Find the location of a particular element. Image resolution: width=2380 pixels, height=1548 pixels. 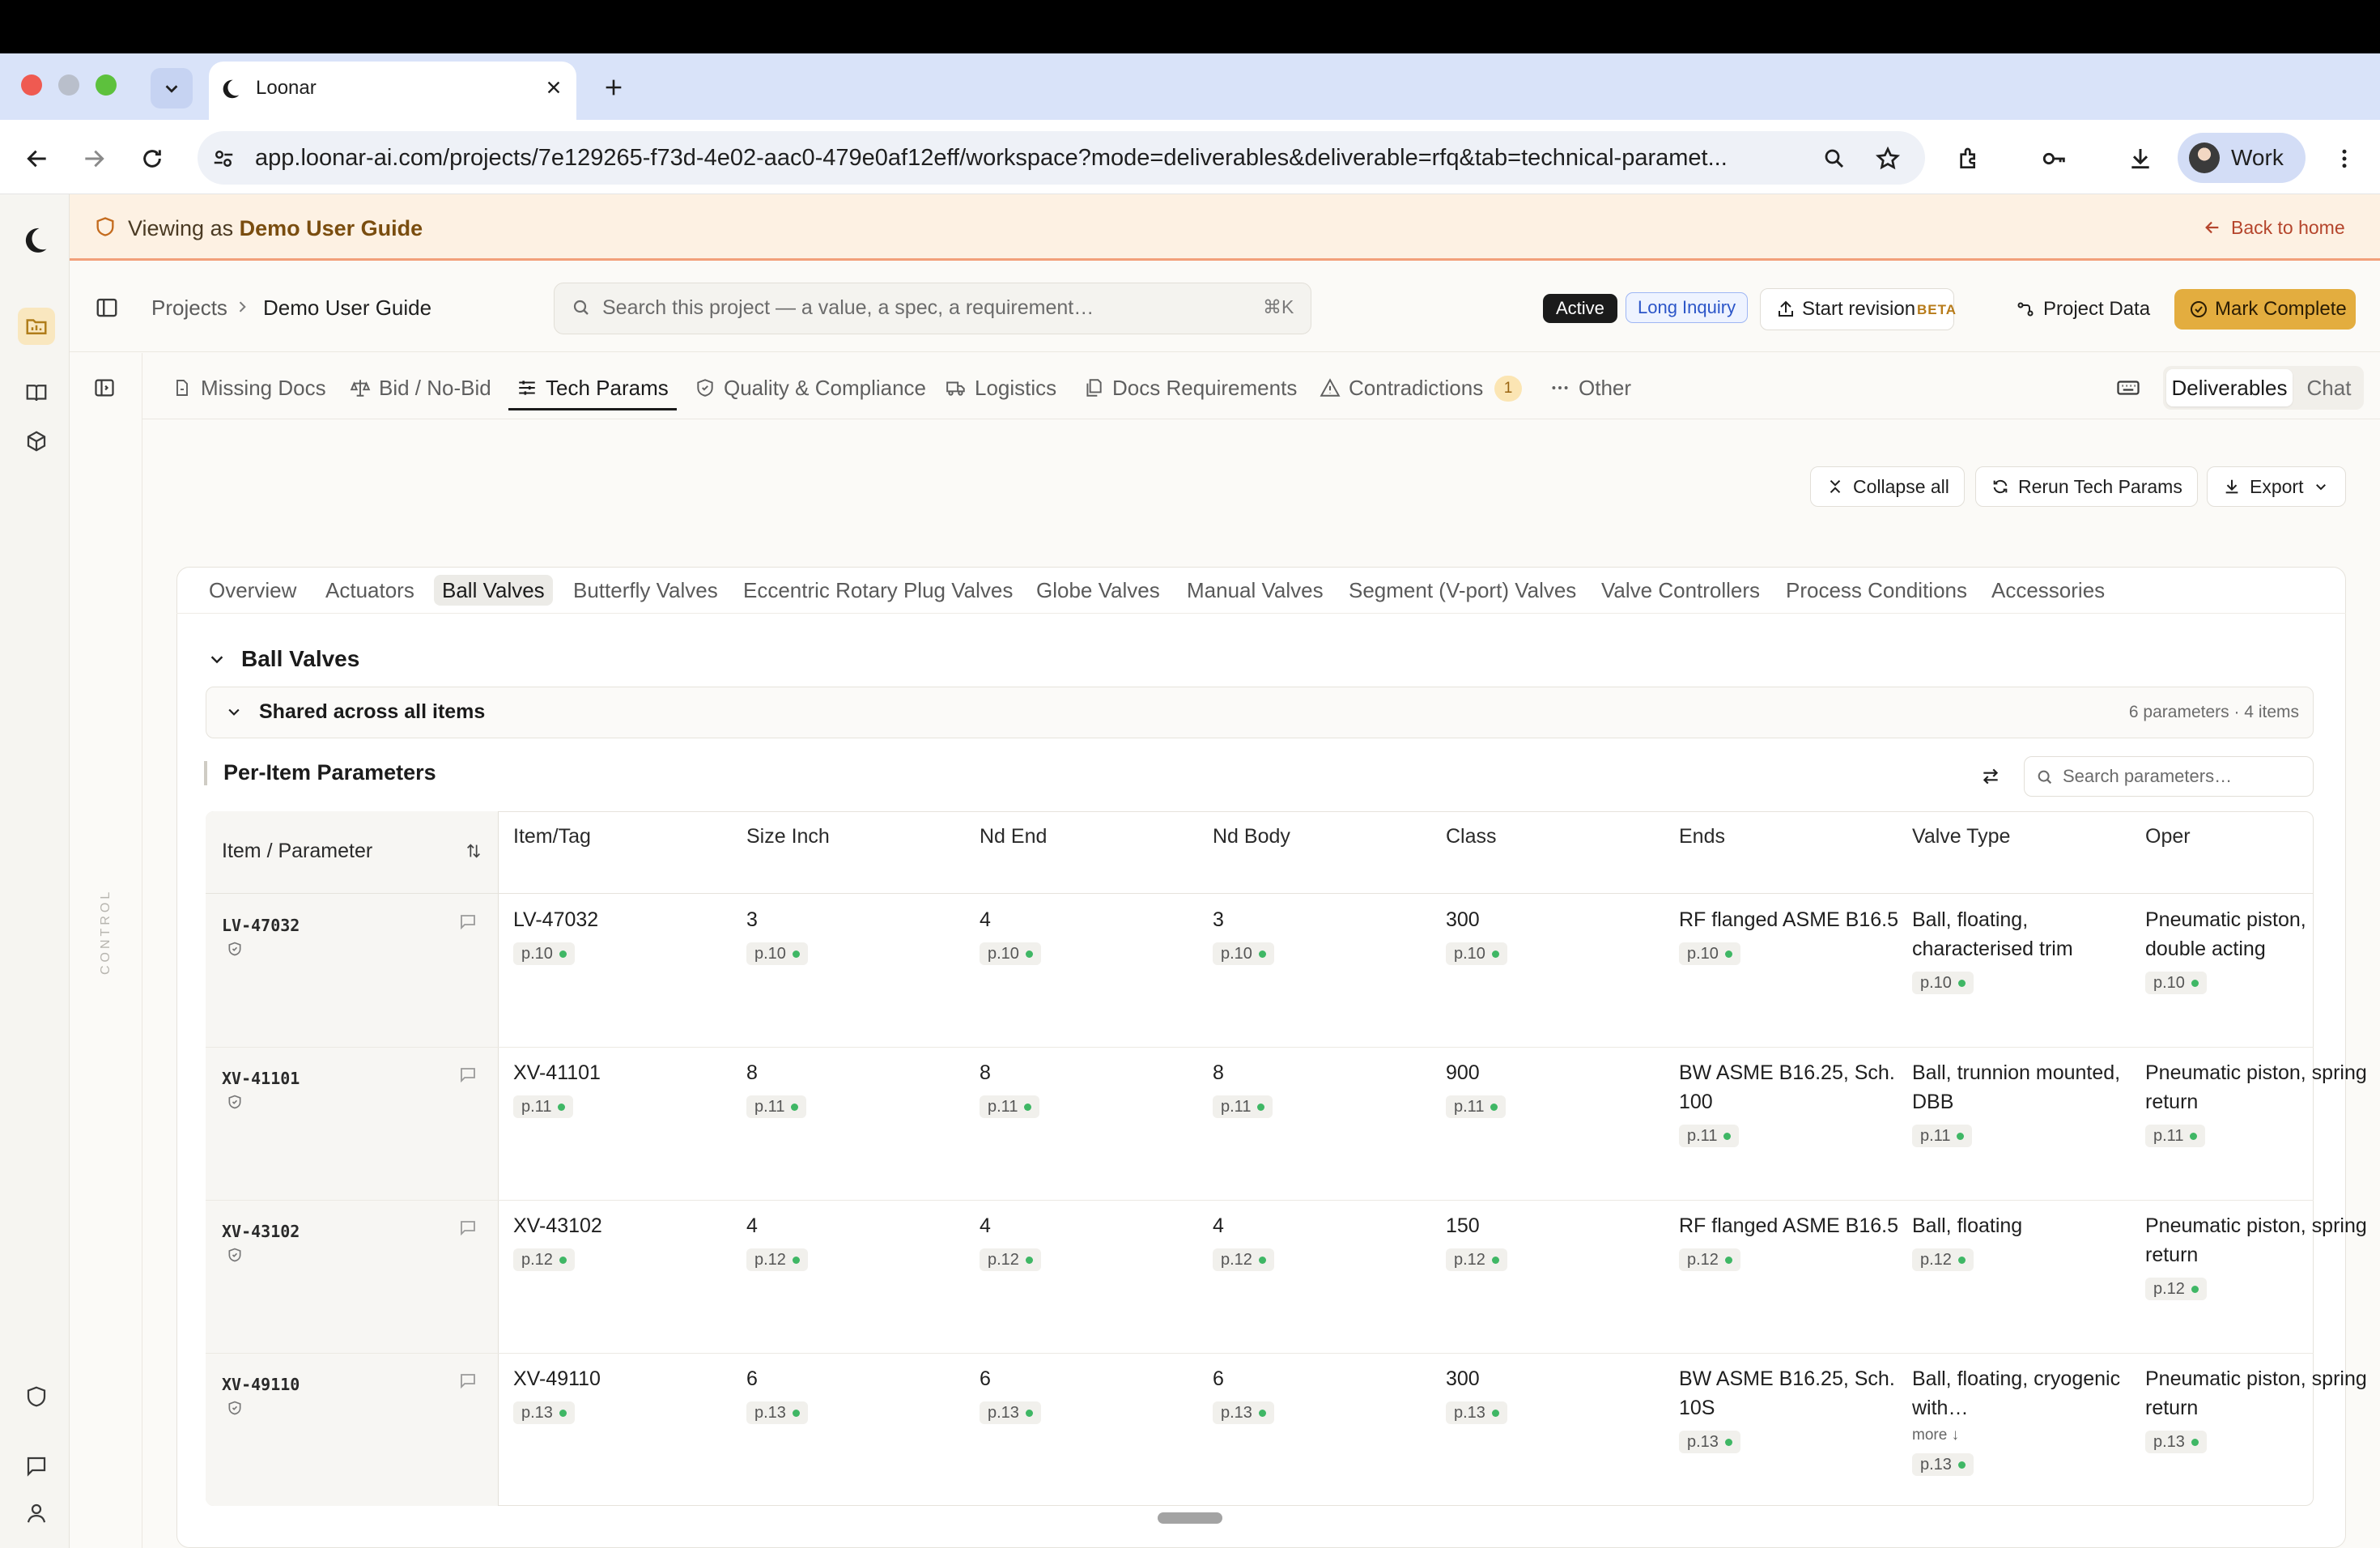

sidebar-toggle-icon is located at coordinates (106, 307).